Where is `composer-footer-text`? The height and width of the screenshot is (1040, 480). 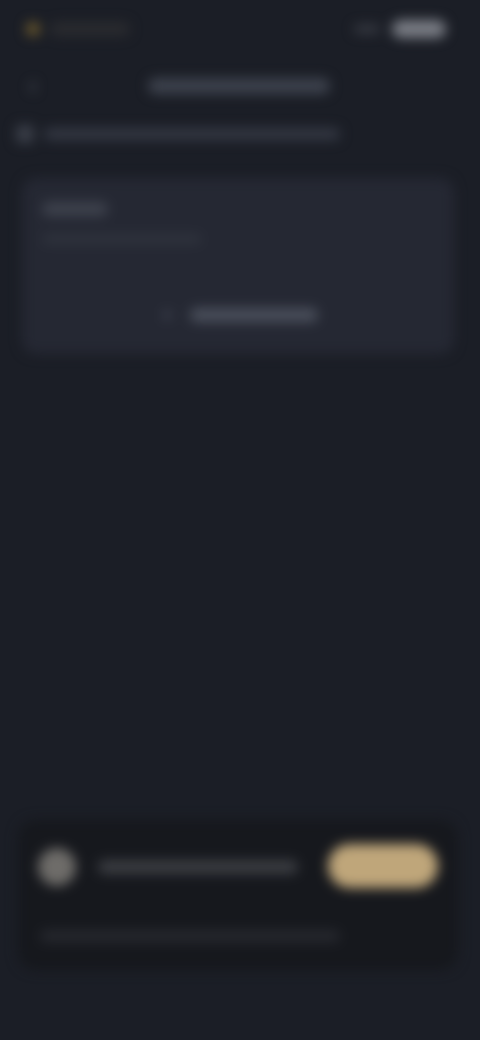
composer-footer-text is located at coordinates (190, 936).